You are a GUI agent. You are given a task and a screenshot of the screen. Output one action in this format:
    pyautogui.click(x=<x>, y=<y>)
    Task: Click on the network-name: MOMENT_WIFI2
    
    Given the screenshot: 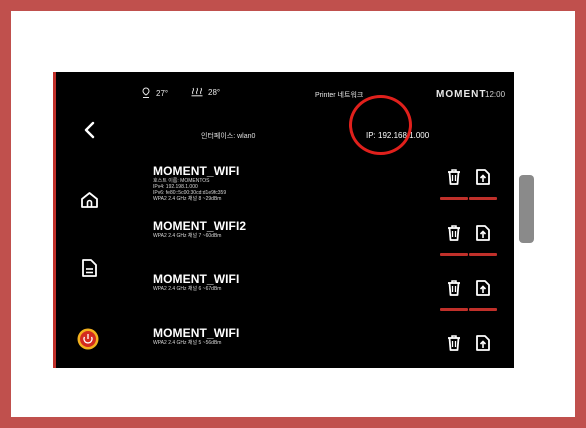 What is the action you would take?
    pyautogui.click(x=200, y=226)
    